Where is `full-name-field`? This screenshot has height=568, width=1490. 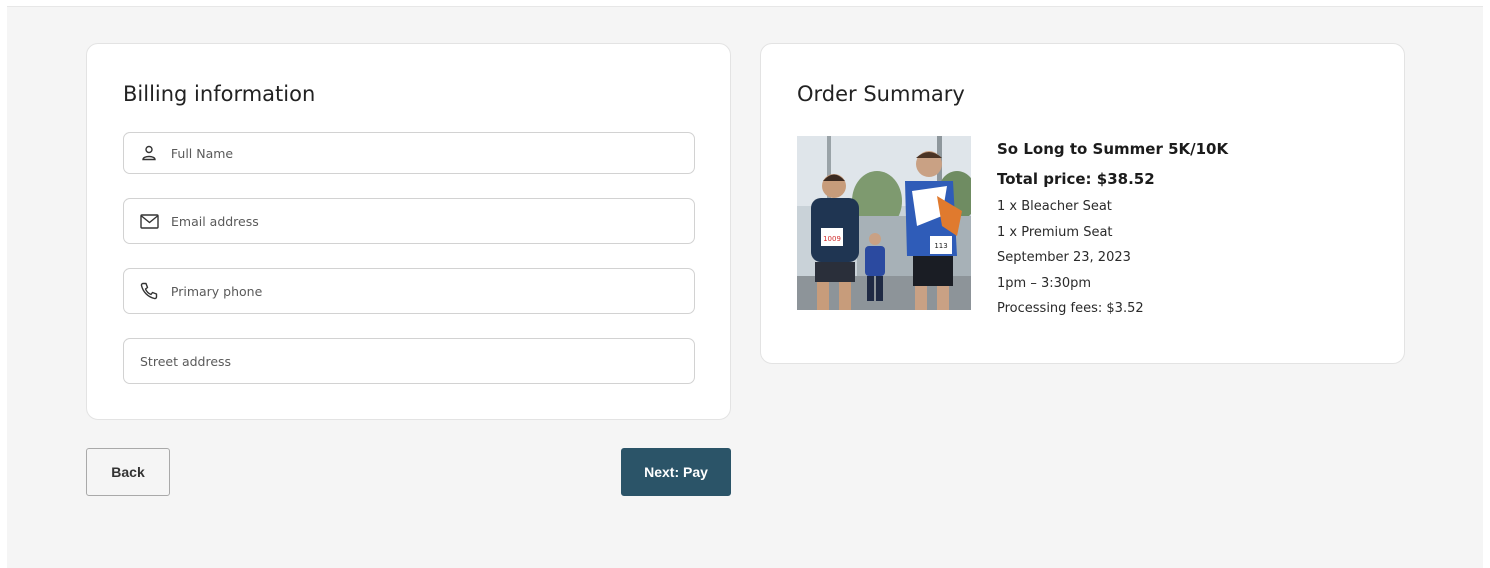
full-name-field is located at coordinates (409, 153).